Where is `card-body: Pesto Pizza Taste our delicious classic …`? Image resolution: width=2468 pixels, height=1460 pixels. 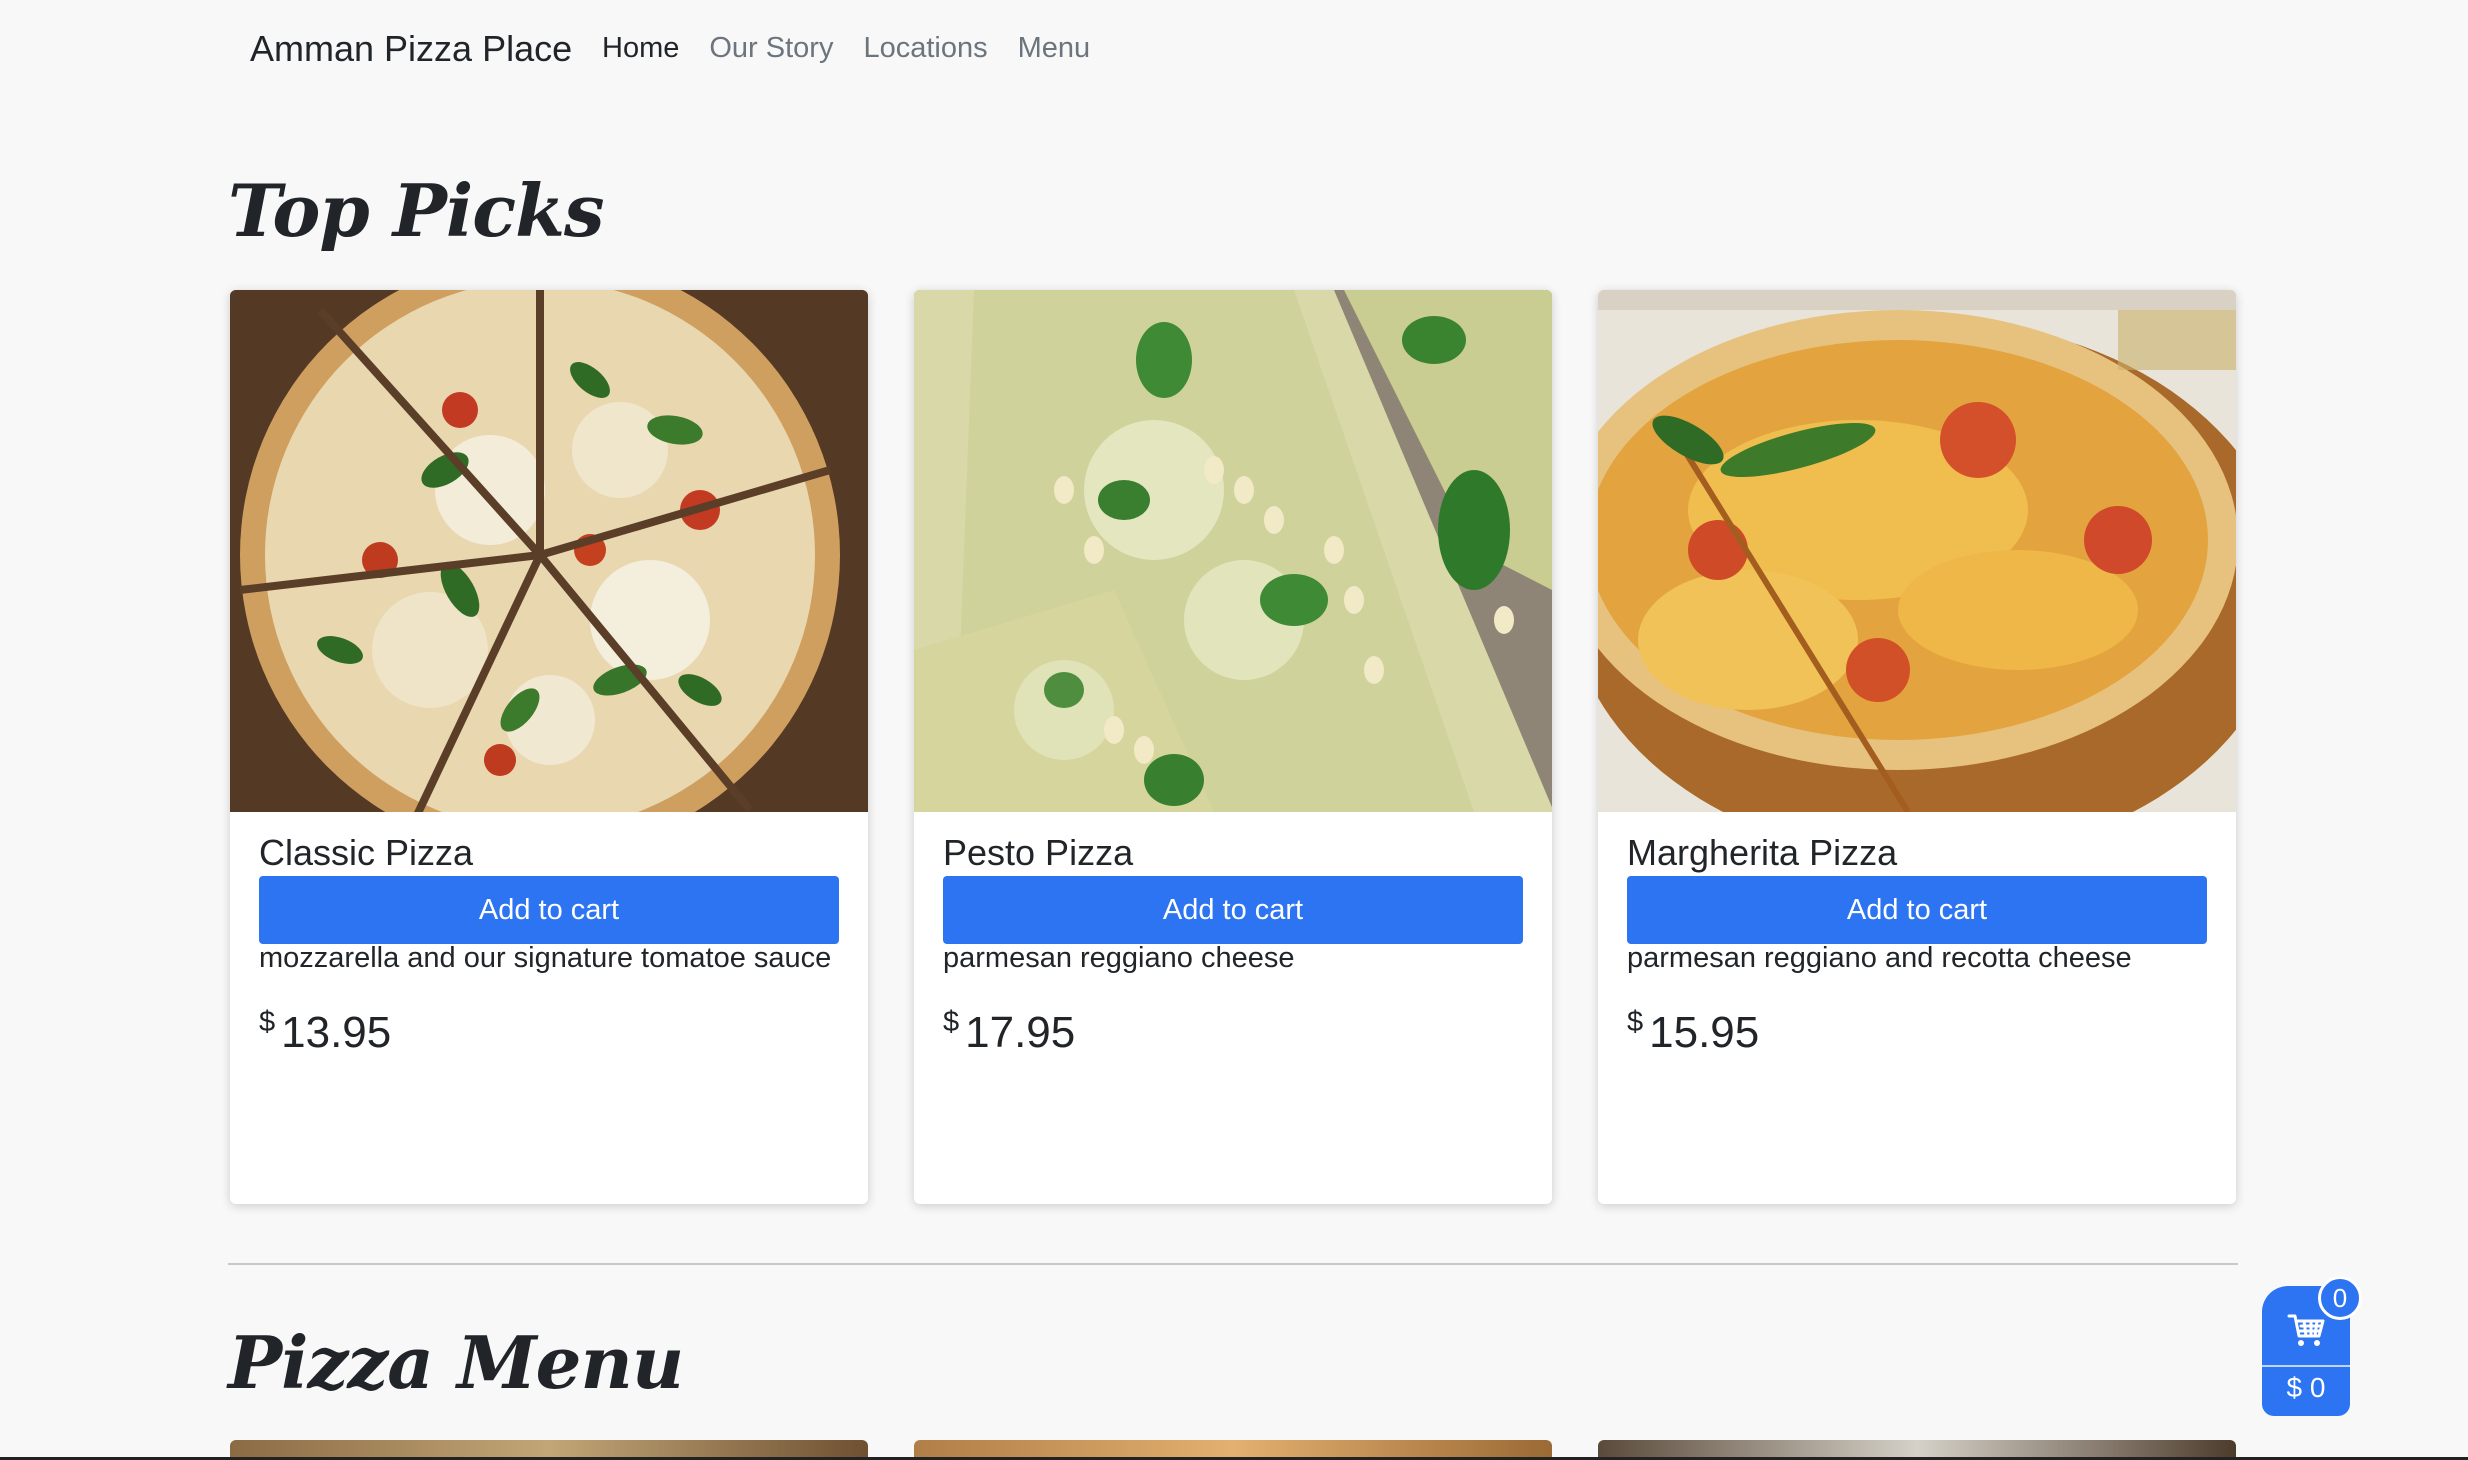 card-body: Pesto Pizza Taste our delicious classic … is located at coordinates (1233, 1008).